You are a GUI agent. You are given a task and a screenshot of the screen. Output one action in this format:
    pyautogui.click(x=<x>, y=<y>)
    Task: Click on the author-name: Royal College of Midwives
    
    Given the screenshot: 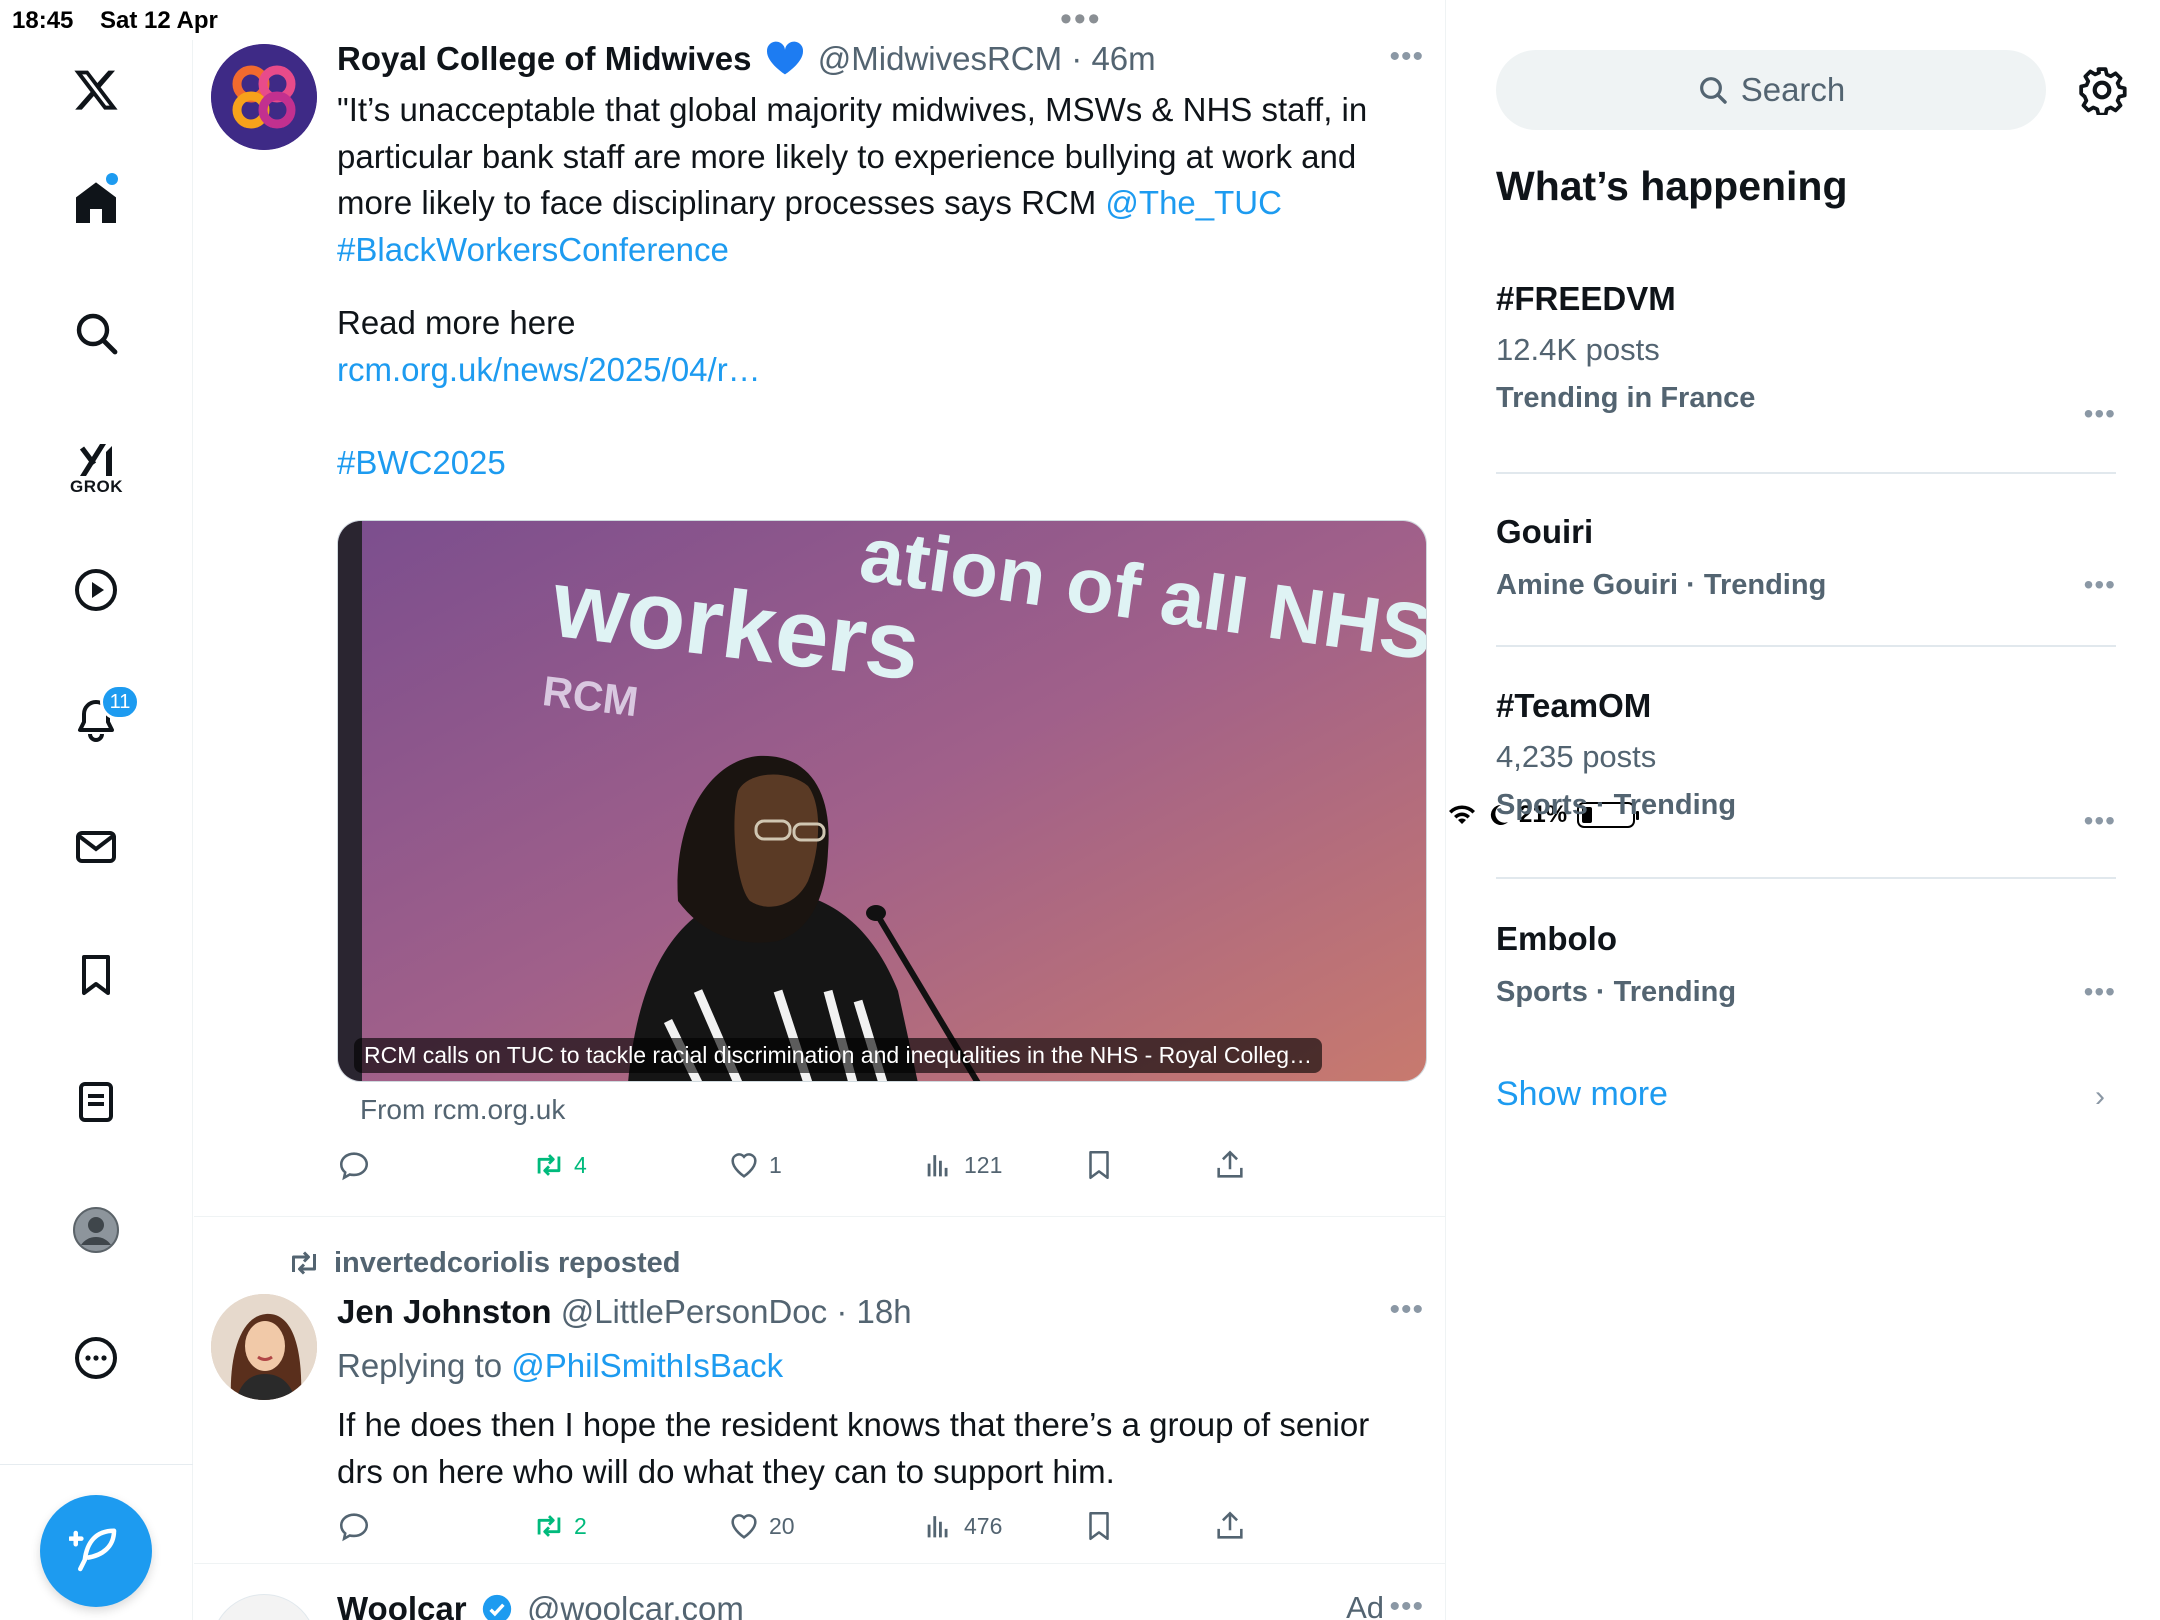 What is the action you would take?
    pyautogui.click(x=544, y=58)
    